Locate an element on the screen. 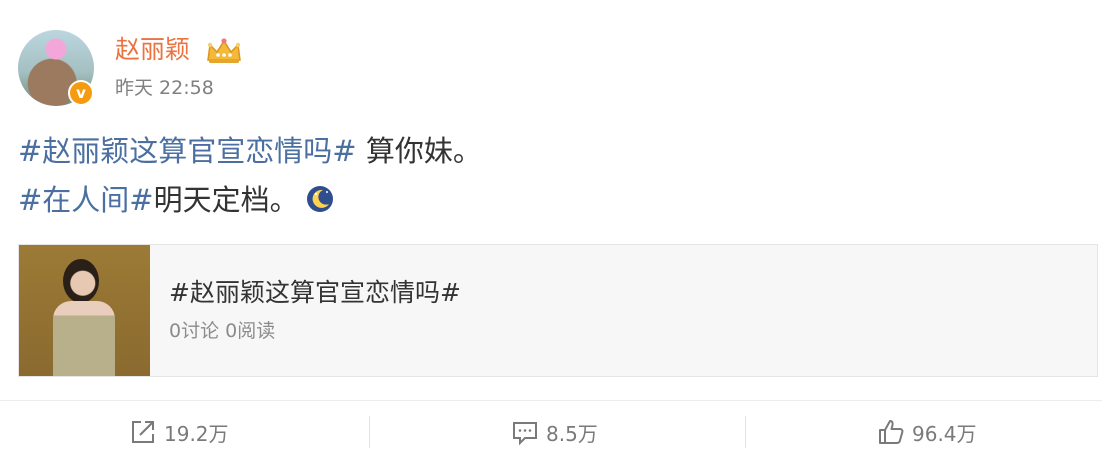 The image size is (1102, 457). footer-divider is located at coordinates (551, 400).